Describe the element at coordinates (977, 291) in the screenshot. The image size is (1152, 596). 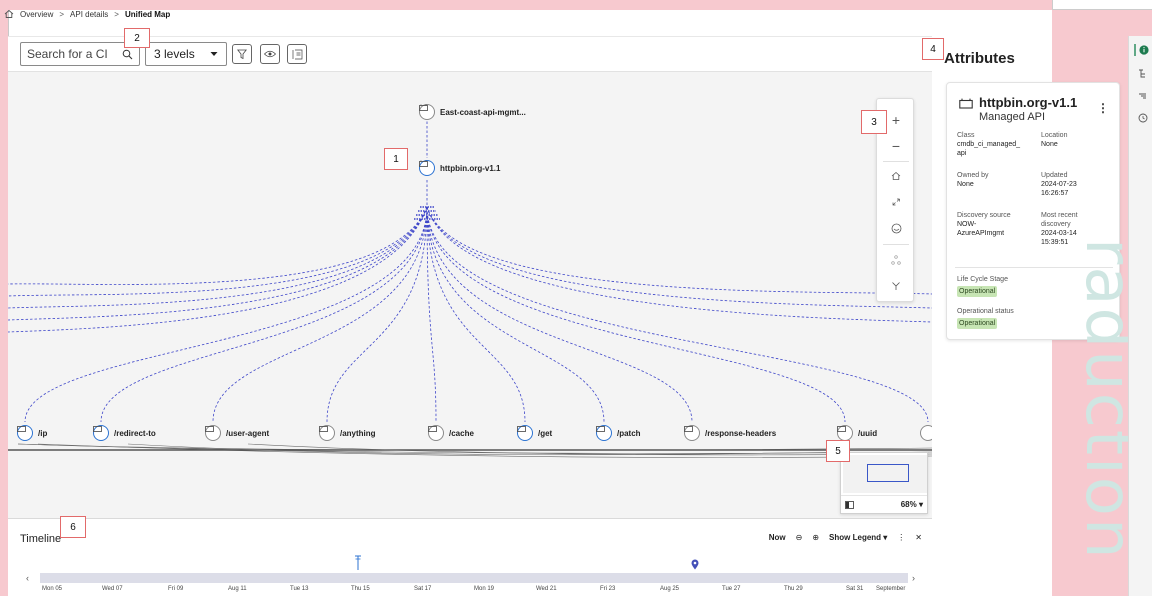
I see `lifecycle-badge: Operational` at that location.